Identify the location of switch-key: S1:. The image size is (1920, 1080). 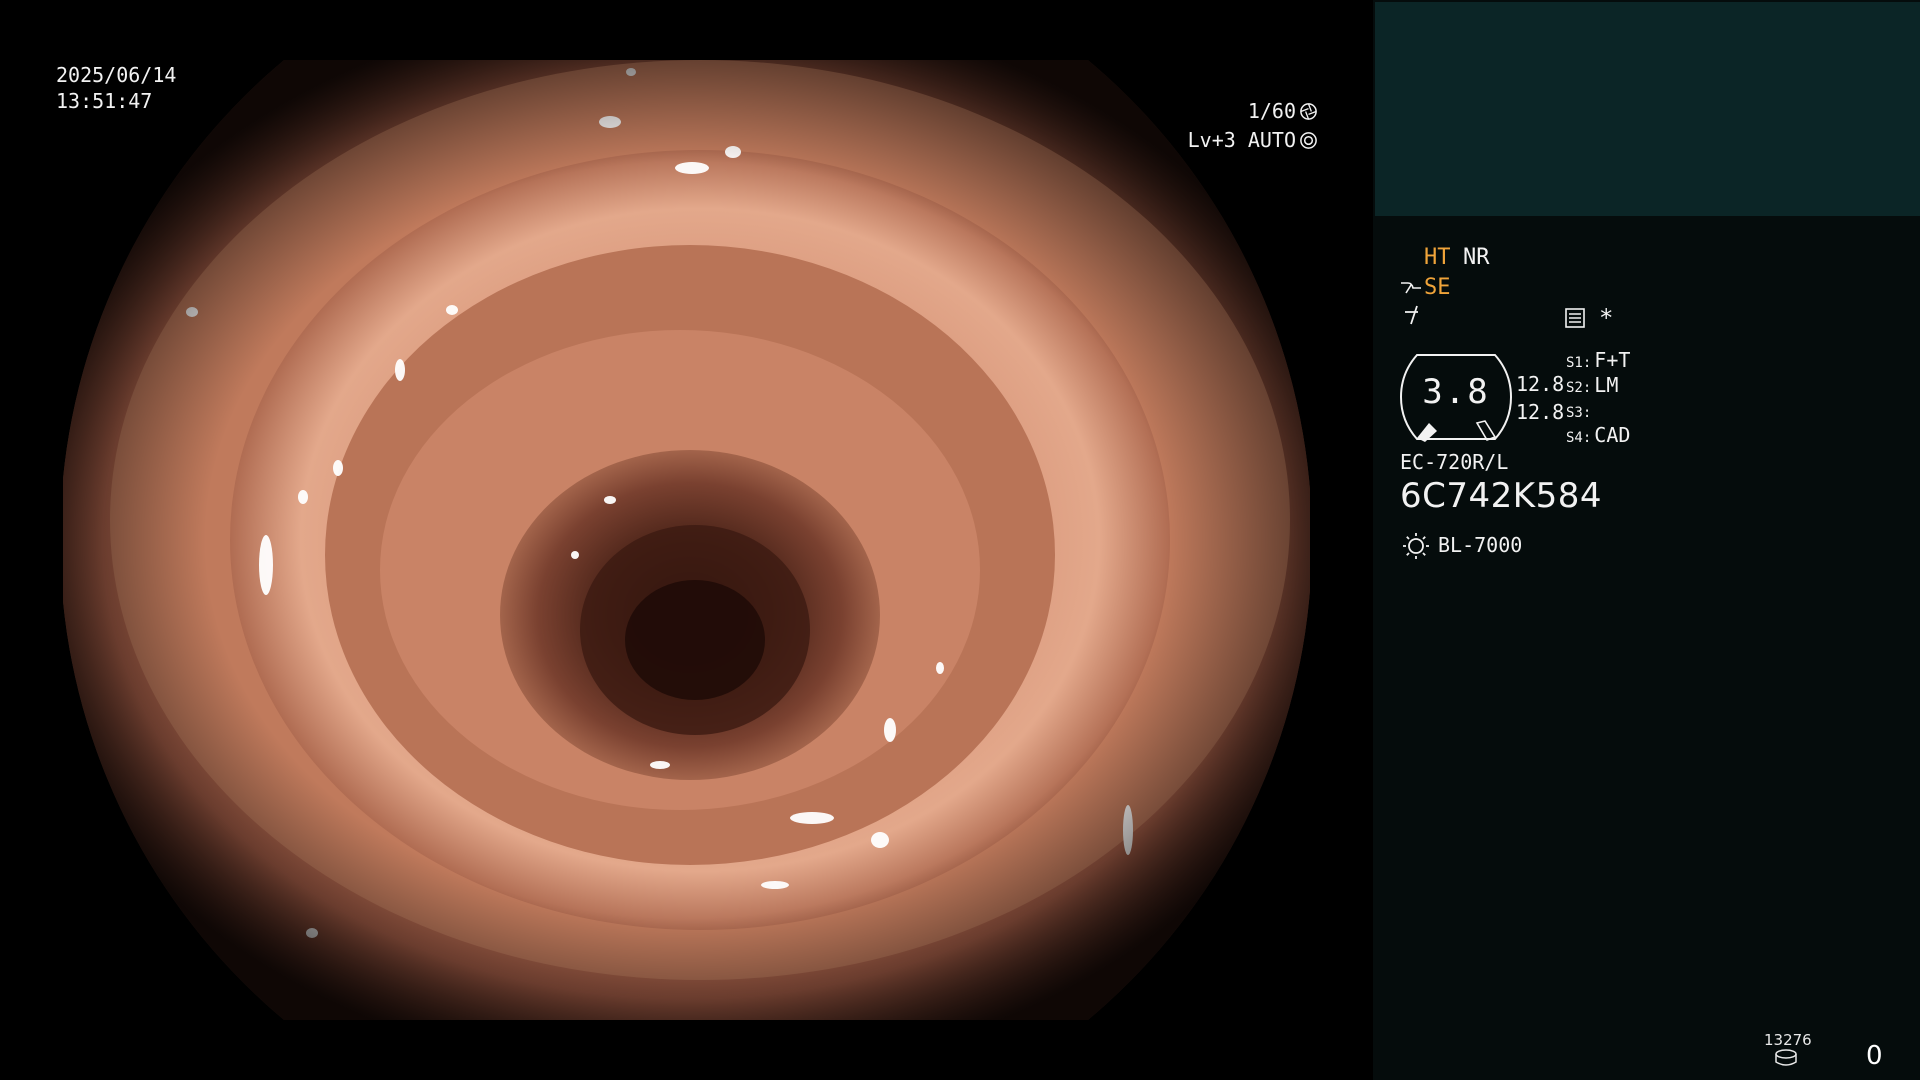
(1579, 363).